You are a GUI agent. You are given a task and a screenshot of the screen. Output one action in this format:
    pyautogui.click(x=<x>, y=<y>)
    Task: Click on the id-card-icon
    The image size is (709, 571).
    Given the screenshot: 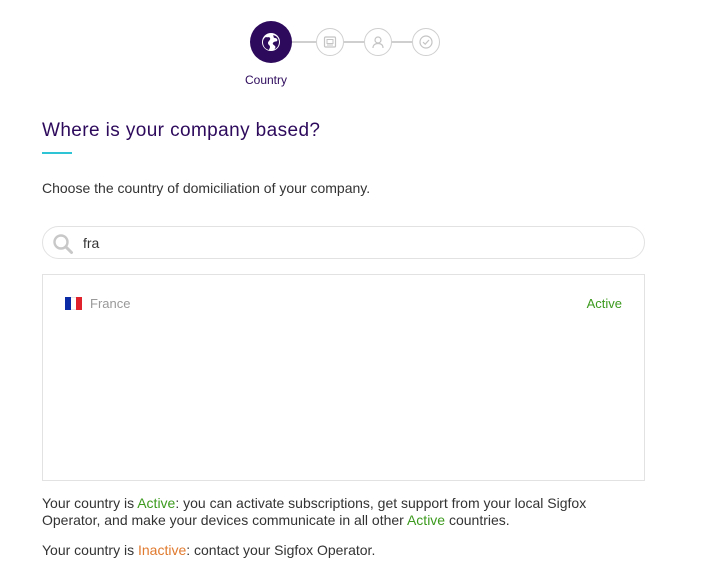 What is the action you would take?
    pyautogui.click(x=330, y=42)
    